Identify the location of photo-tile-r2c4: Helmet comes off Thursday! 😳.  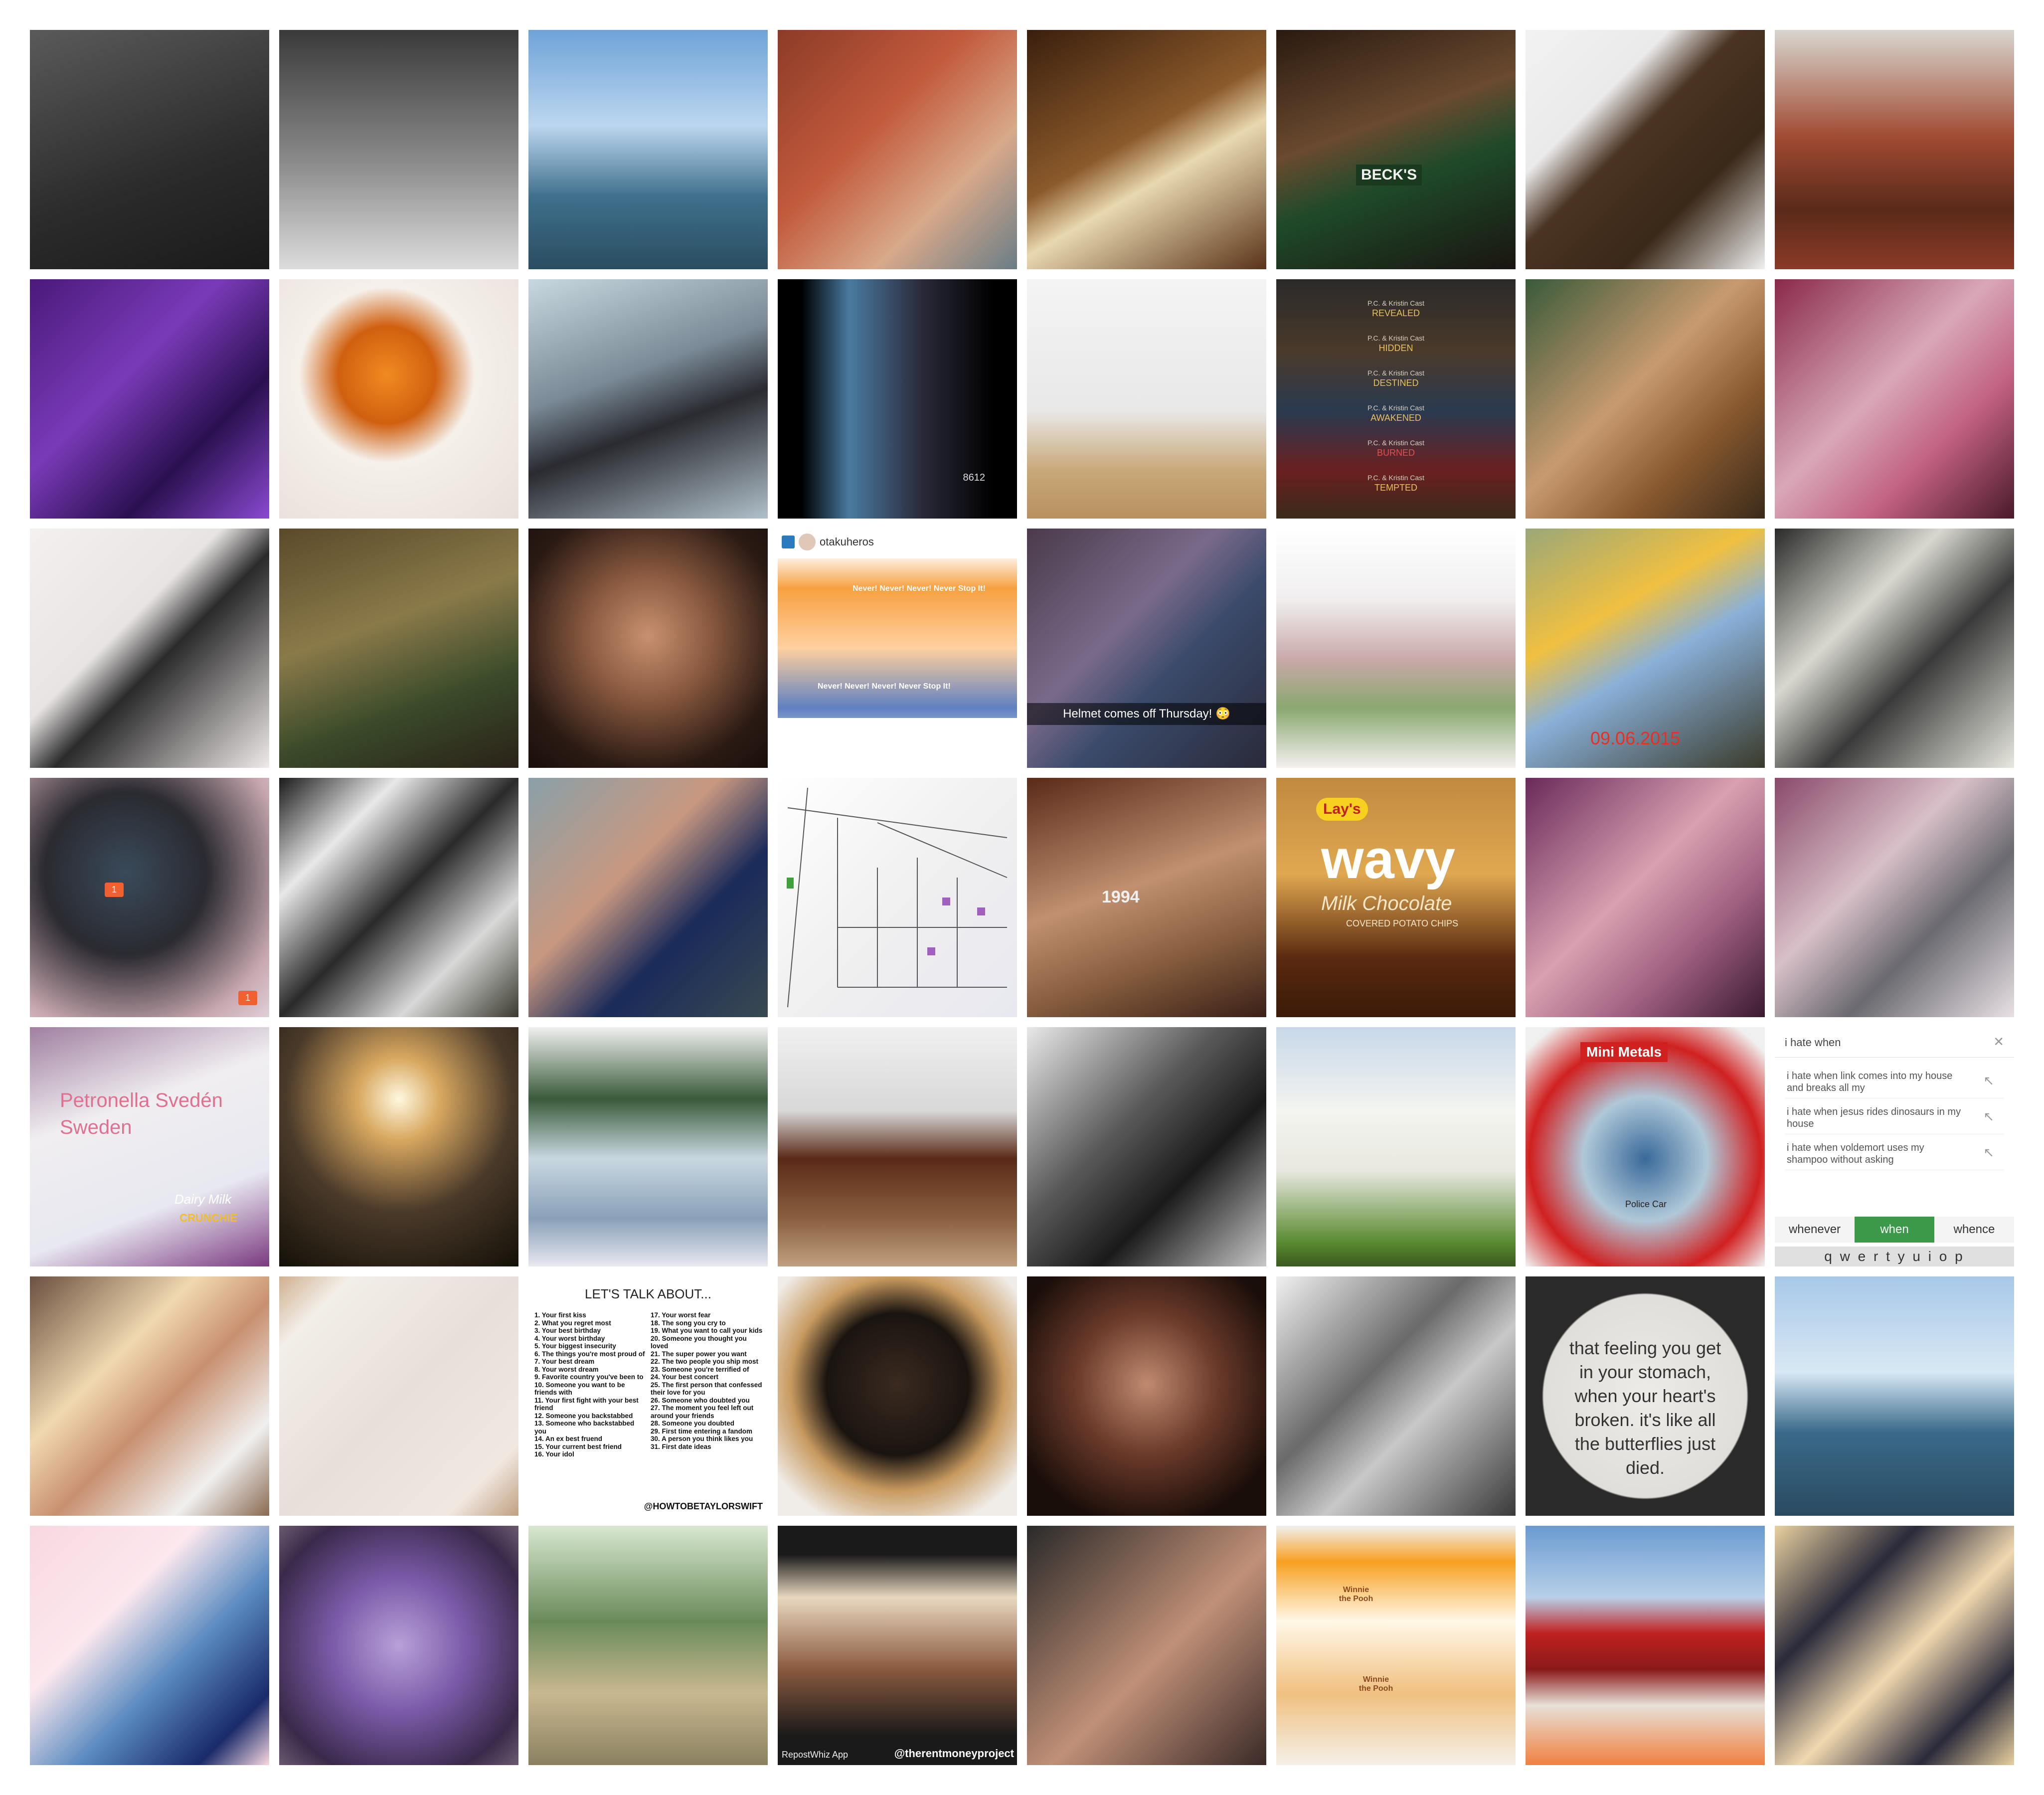
(1146, 648).